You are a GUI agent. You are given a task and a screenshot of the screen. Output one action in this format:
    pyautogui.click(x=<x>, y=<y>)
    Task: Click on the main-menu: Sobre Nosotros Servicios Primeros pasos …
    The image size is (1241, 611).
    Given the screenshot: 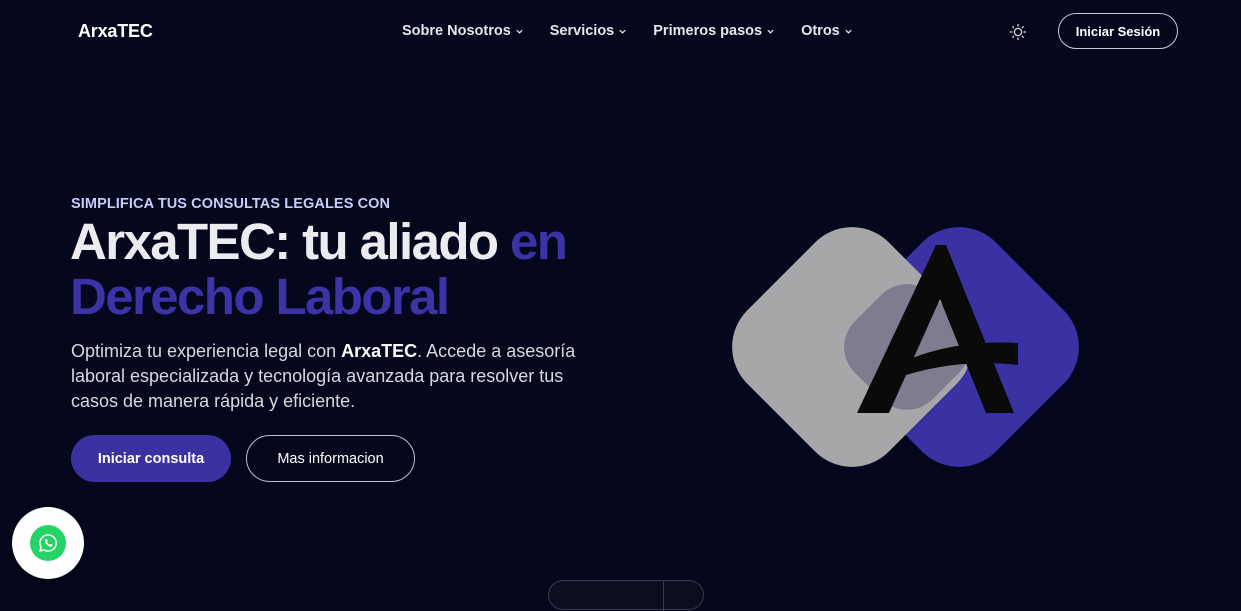 What is the action you would take?
    pyautogui.click(x=640, y=31)
    